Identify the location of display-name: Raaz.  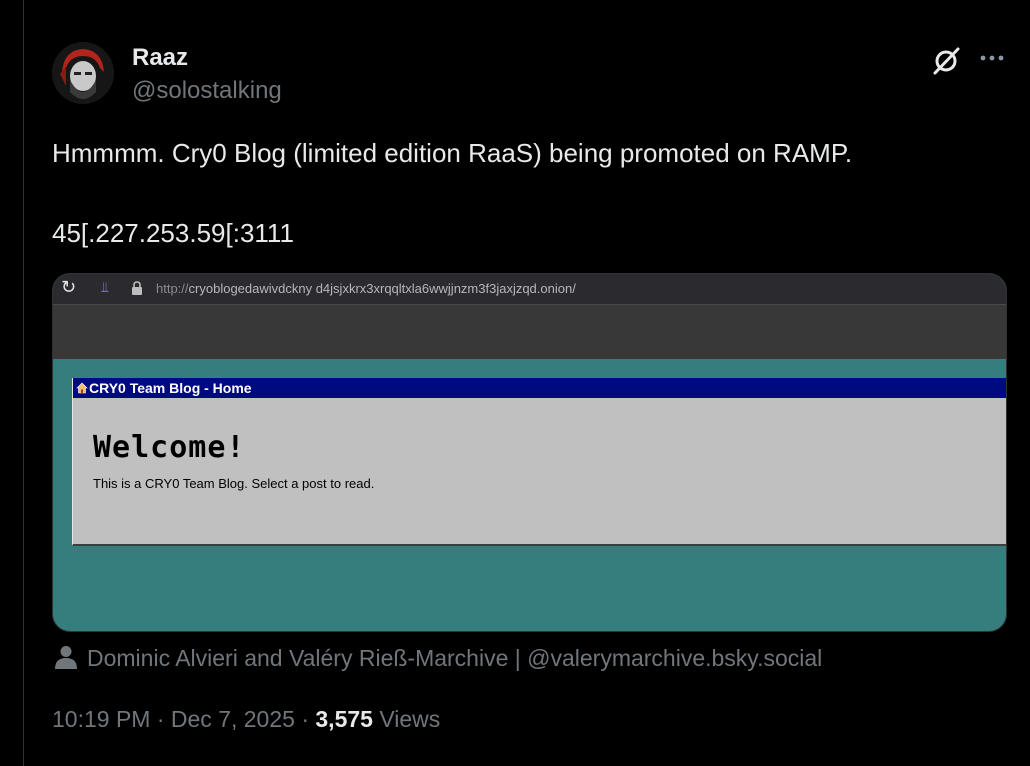
(160, 58).